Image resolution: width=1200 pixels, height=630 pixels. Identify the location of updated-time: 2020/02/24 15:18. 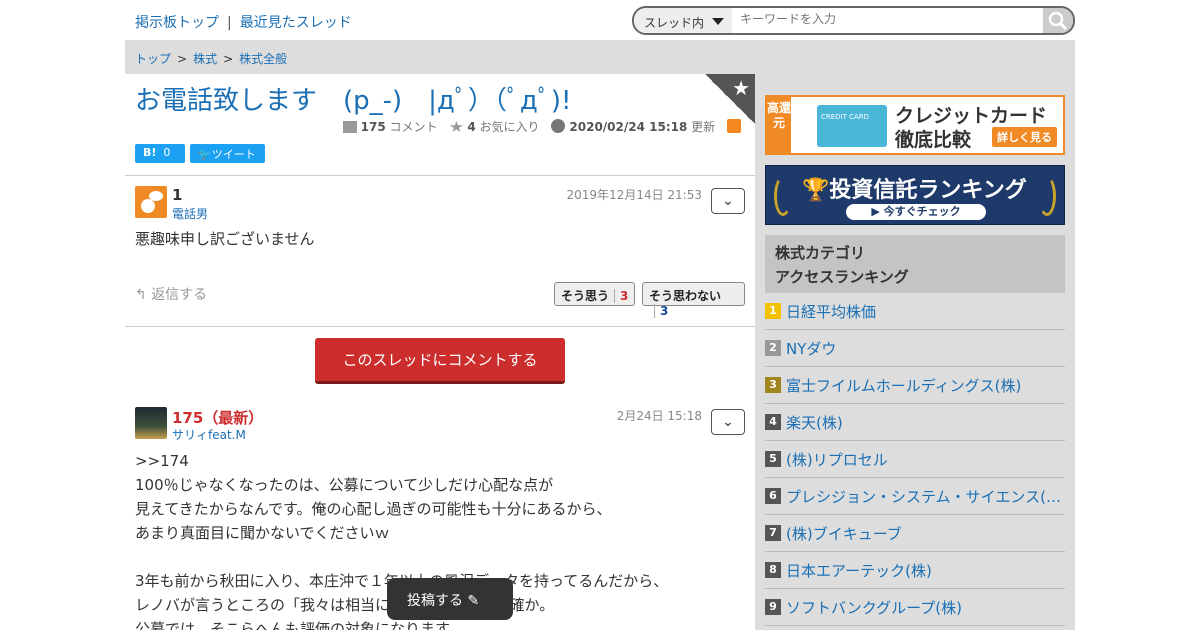
(628, 127).